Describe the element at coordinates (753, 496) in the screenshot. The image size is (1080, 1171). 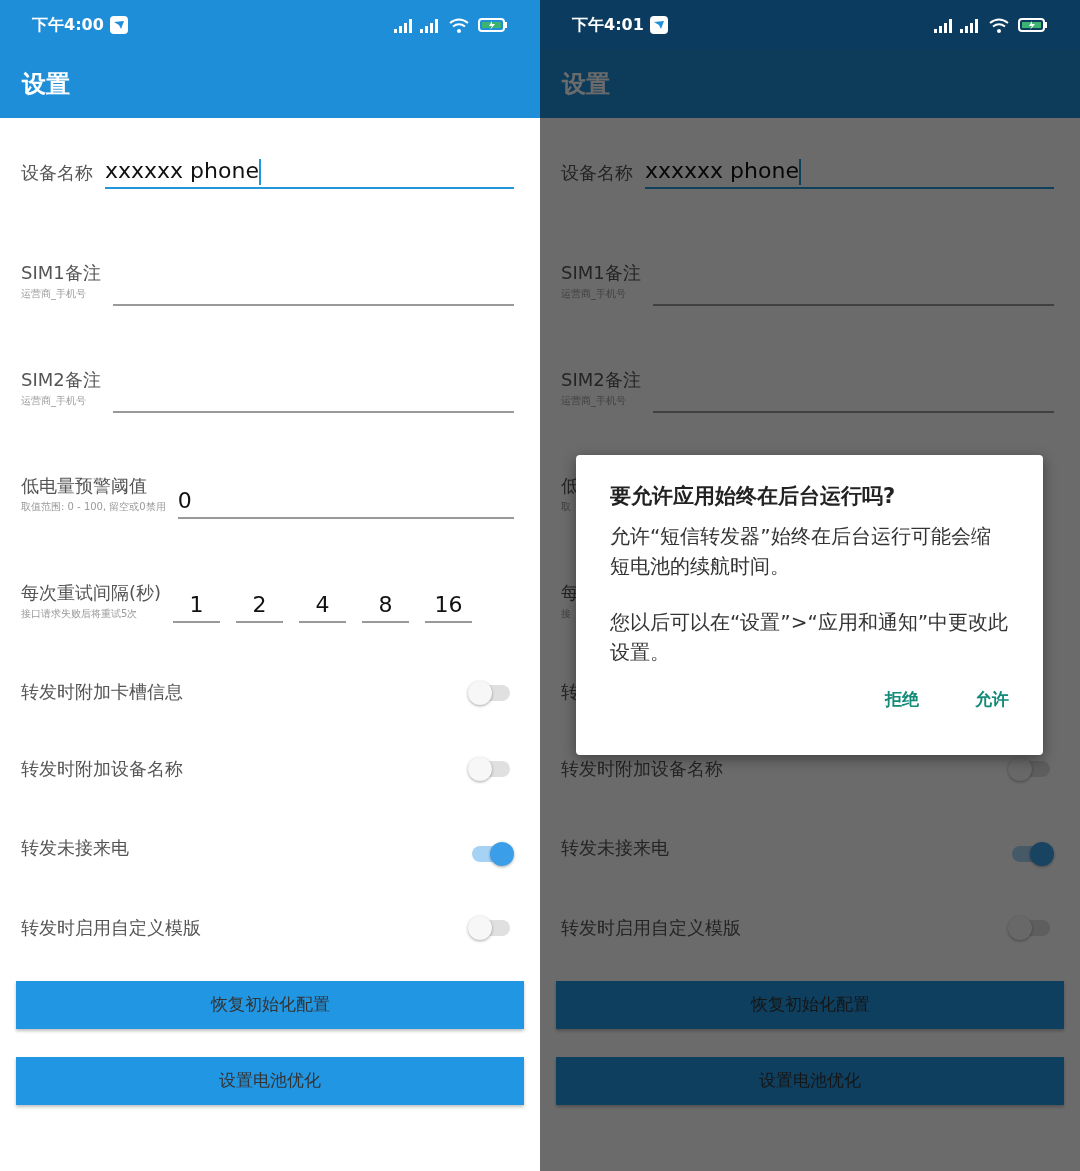
I see `dialog-title: 要允许应用始终在后台运行吗?` at that location.